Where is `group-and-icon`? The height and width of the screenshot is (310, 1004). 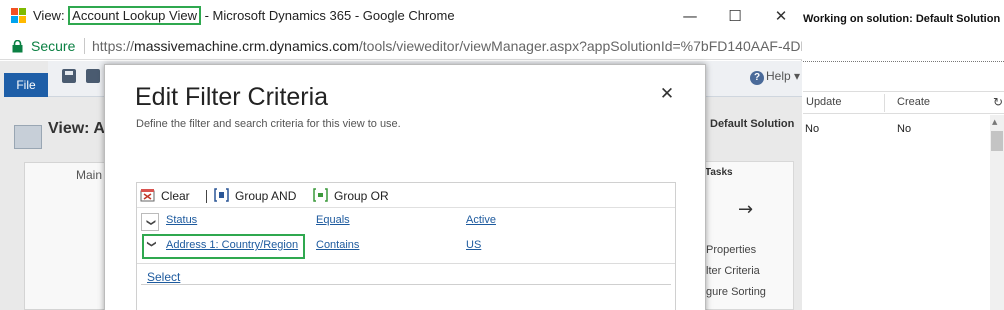 group-and-icon is located at coordinates (221, 195).